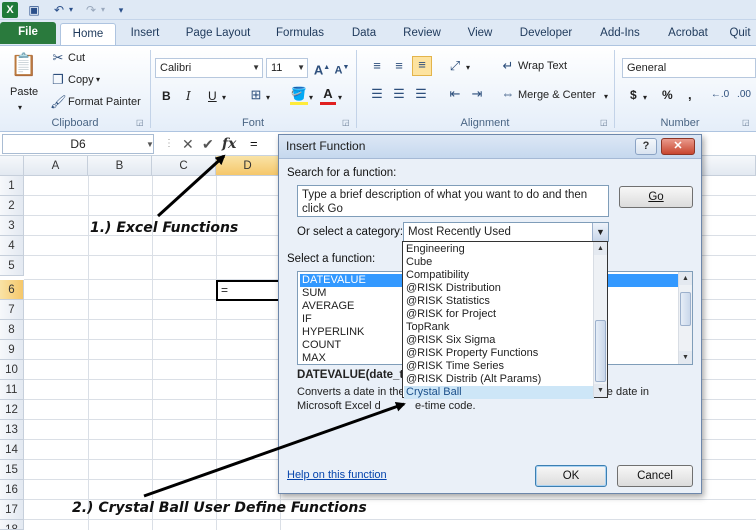 The height and width of the screenshot is (530, 756). Describe the element at coordinates (274, 449) in the screenshot. I see `arrow-to-crystal-ball-icon` at that location.